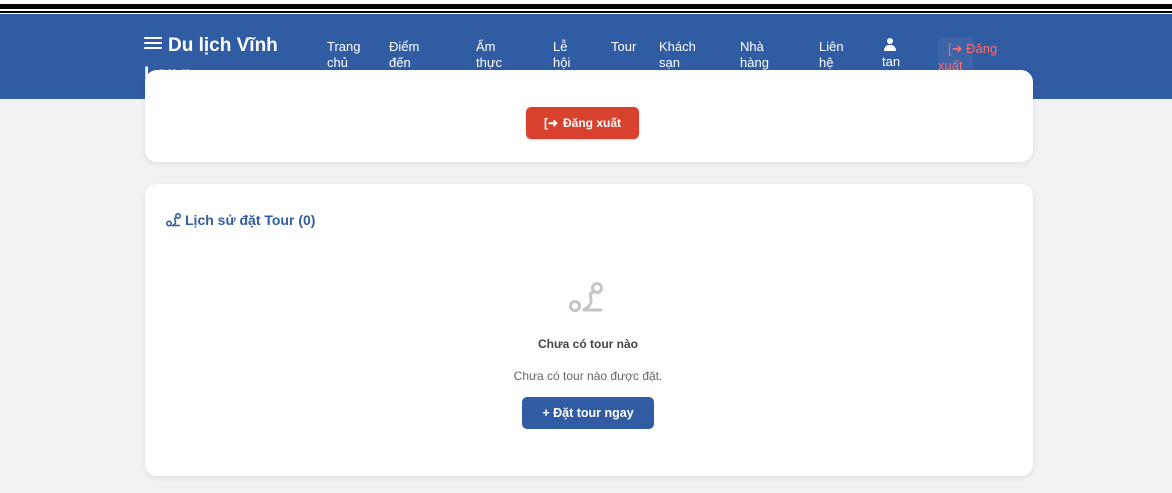  I want to click on nav-item-tour: Tour, so click(636, 47).